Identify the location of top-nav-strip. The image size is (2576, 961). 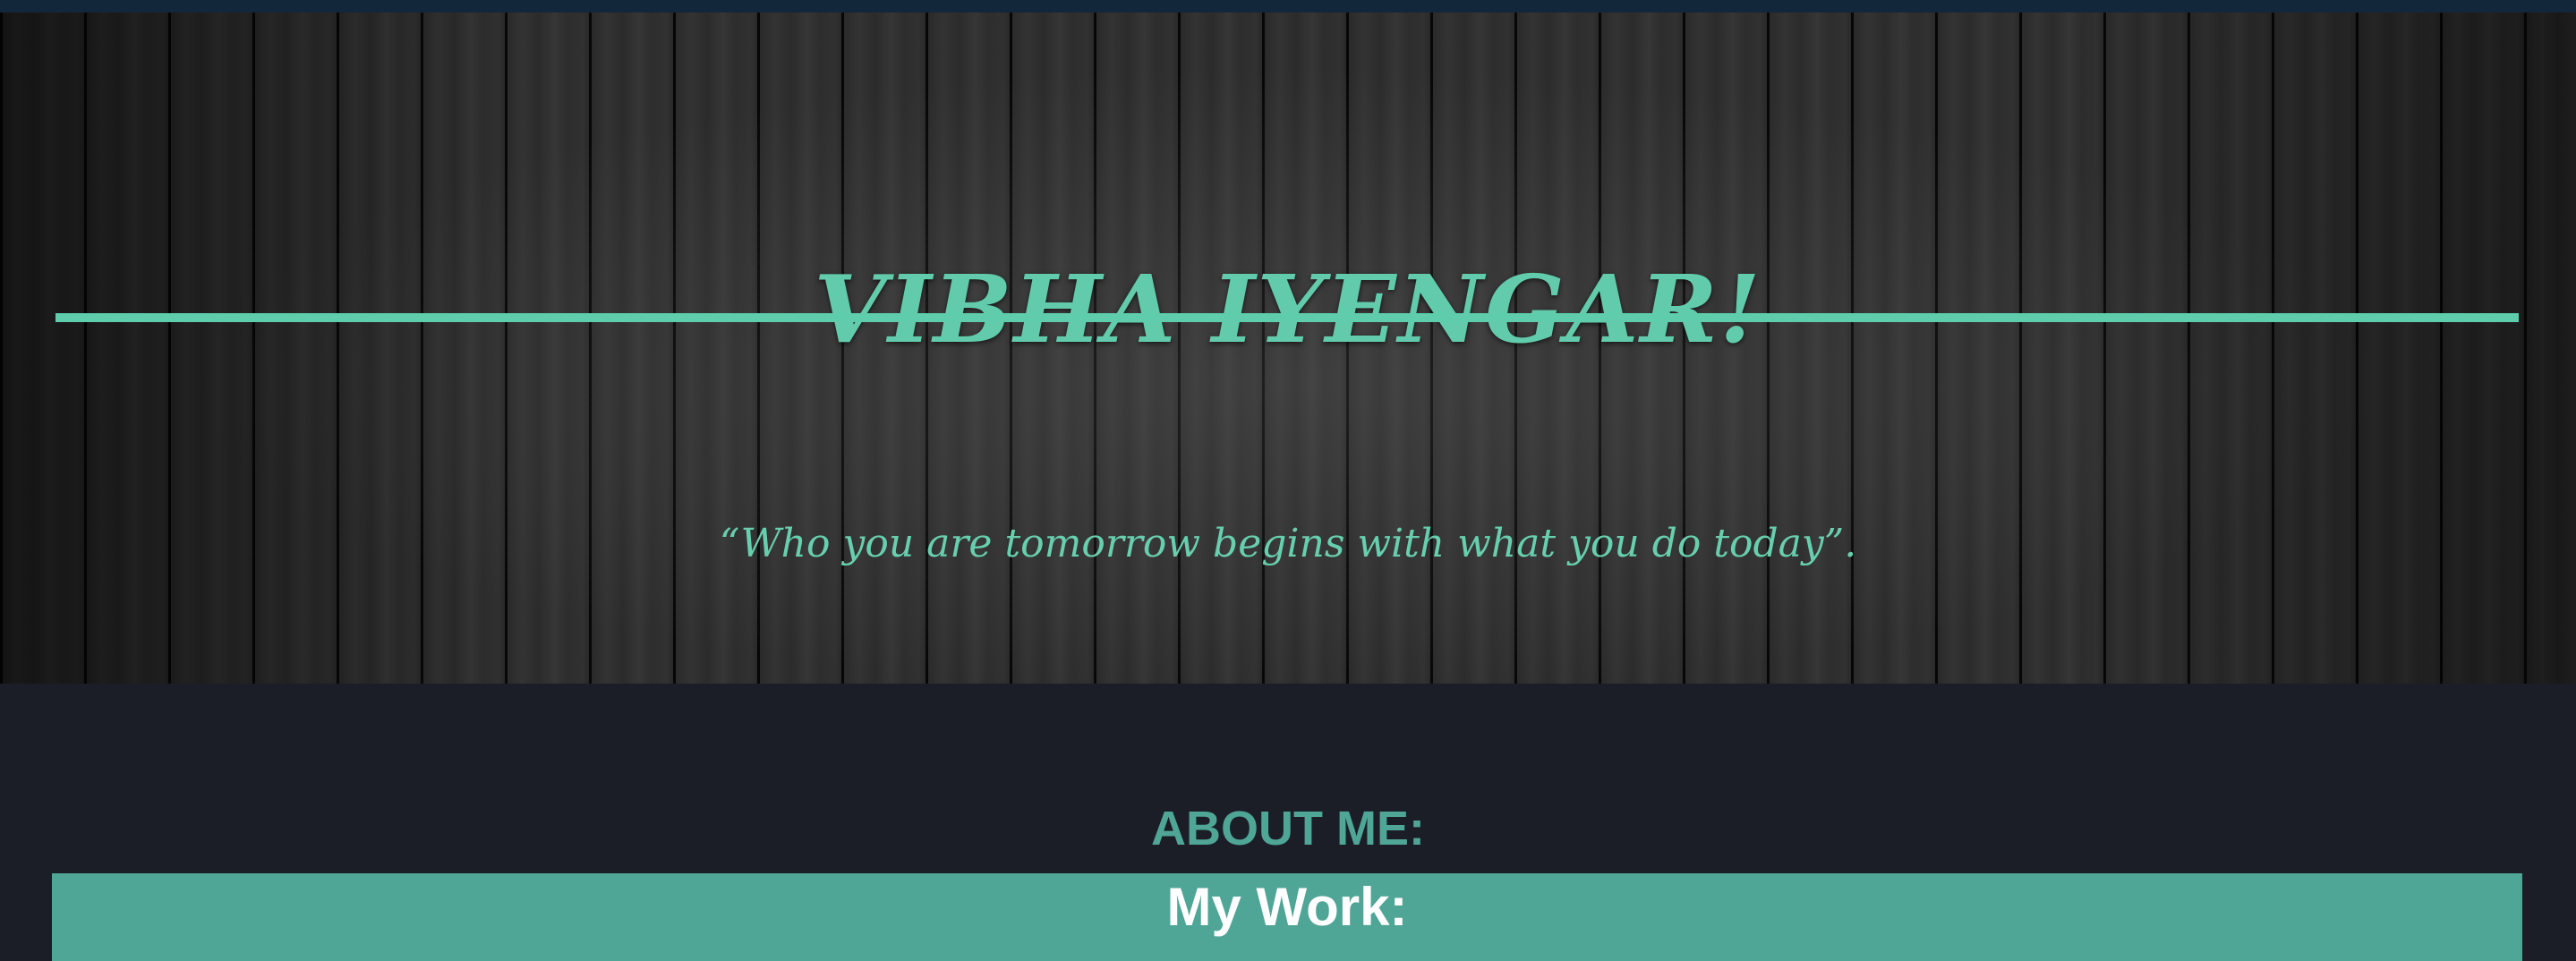
(1288, 6).